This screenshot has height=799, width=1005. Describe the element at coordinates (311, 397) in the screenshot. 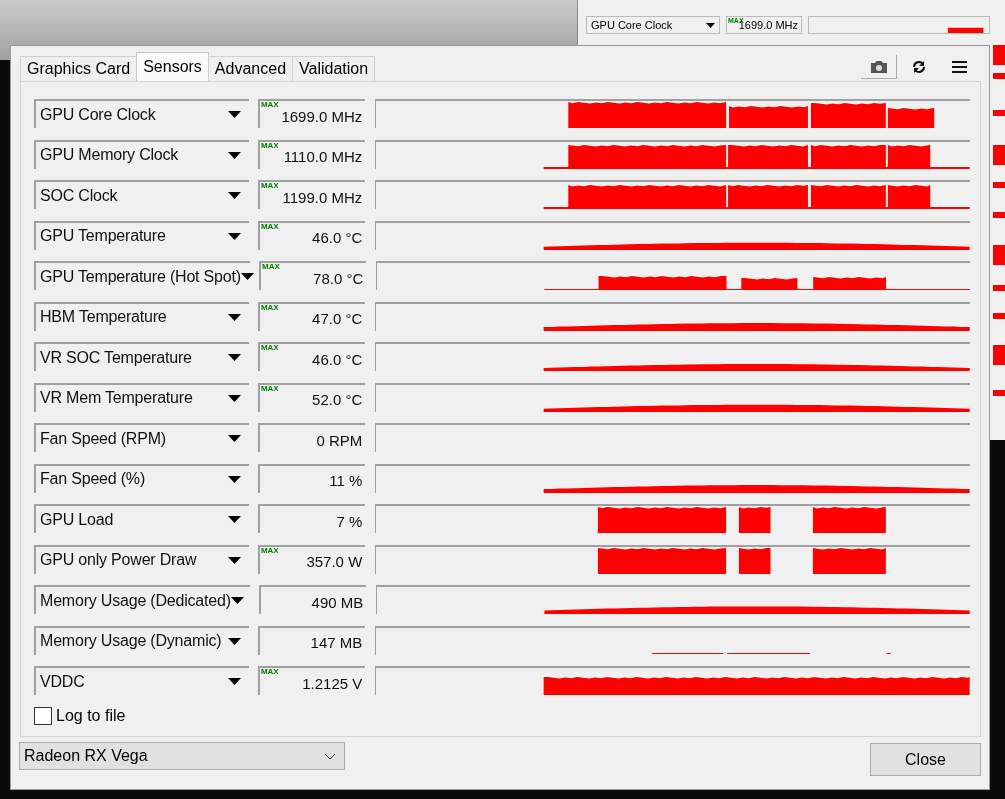

I see `sensor-value: MAX 52.0 °C` at that location.